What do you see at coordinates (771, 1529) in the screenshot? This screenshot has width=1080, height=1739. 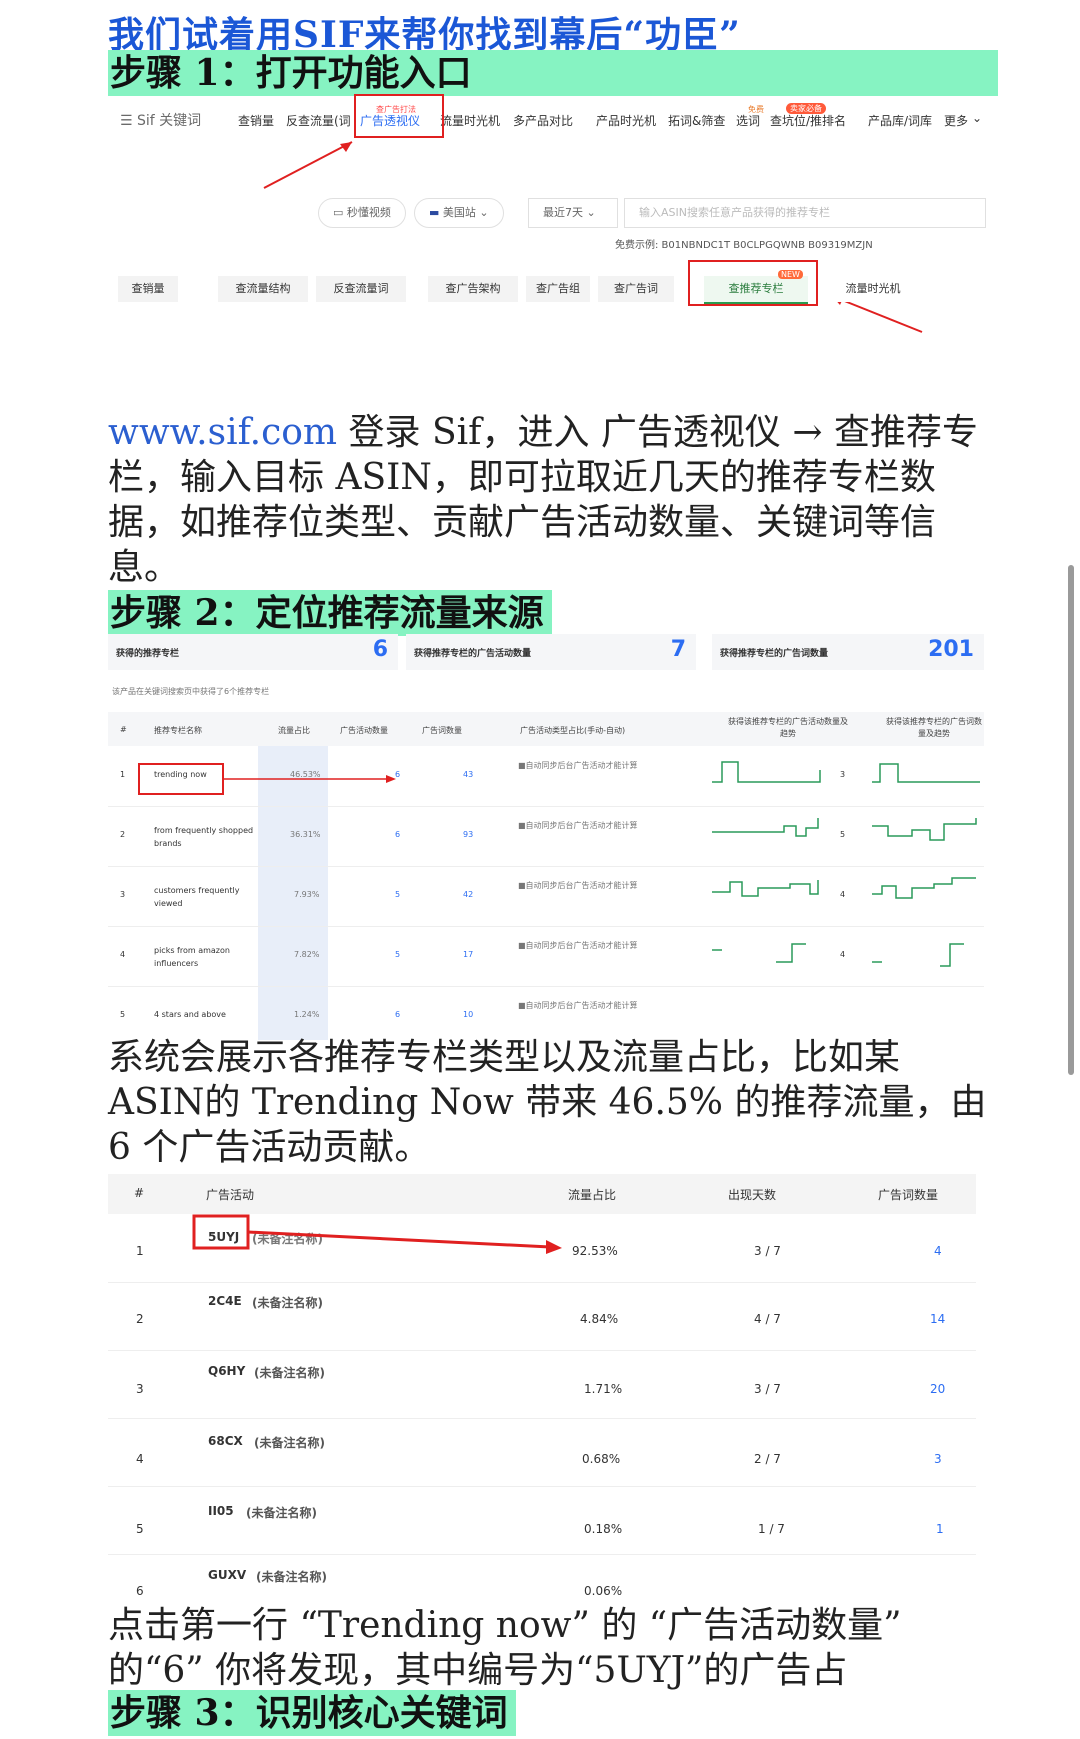 I see `row-days: 1 / 7` at bounding box center [771, 1529].